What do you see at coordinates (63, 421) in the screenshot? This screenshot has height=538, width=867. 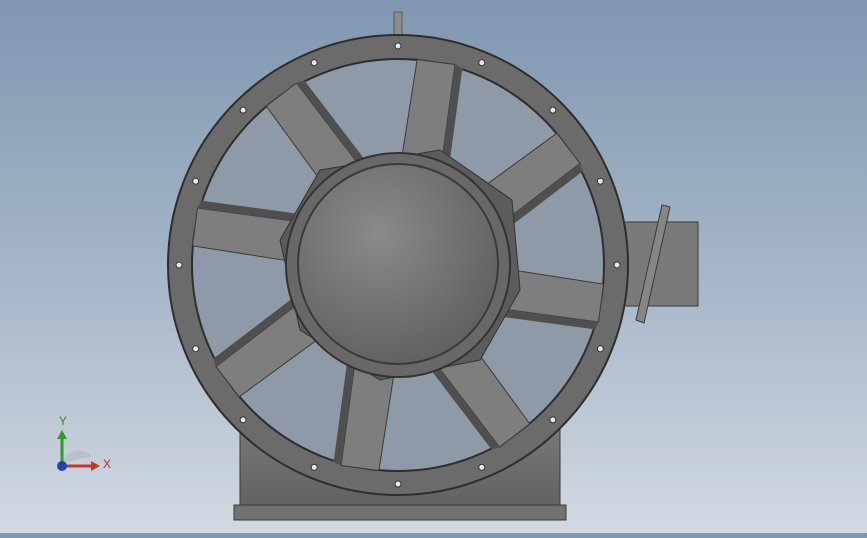 I see `y-axis-label: Y` at bounding box center [63, 421].